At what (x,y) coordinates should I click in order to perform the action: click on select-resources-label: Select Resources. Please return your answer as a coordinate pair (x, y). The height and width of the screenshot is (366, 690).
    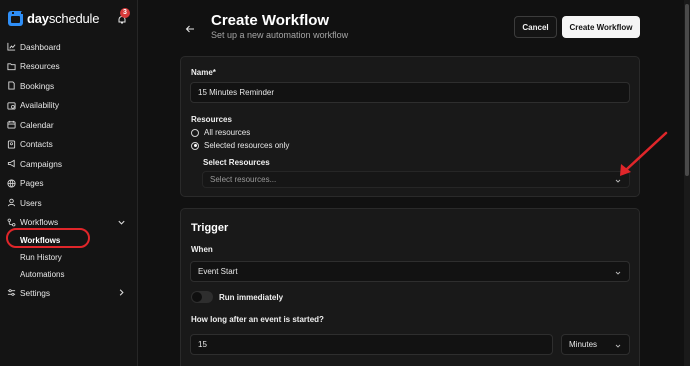
    Looking at the image, I should click on (236, 162).